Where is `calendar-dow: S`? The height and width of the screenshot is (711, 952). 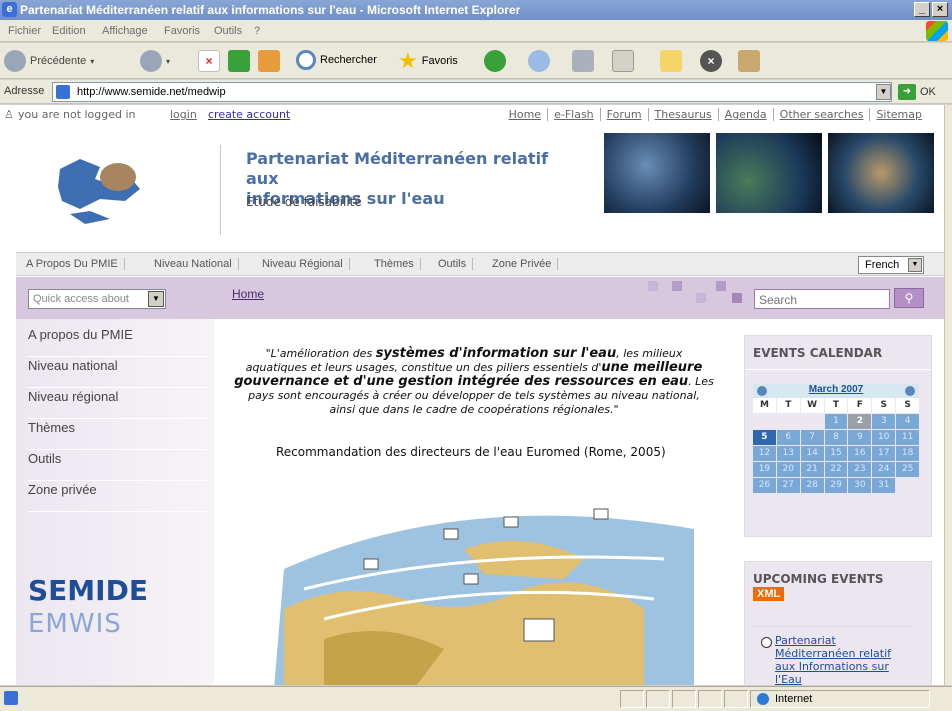
calendar-dow: S is located at coordinates (907, 405).